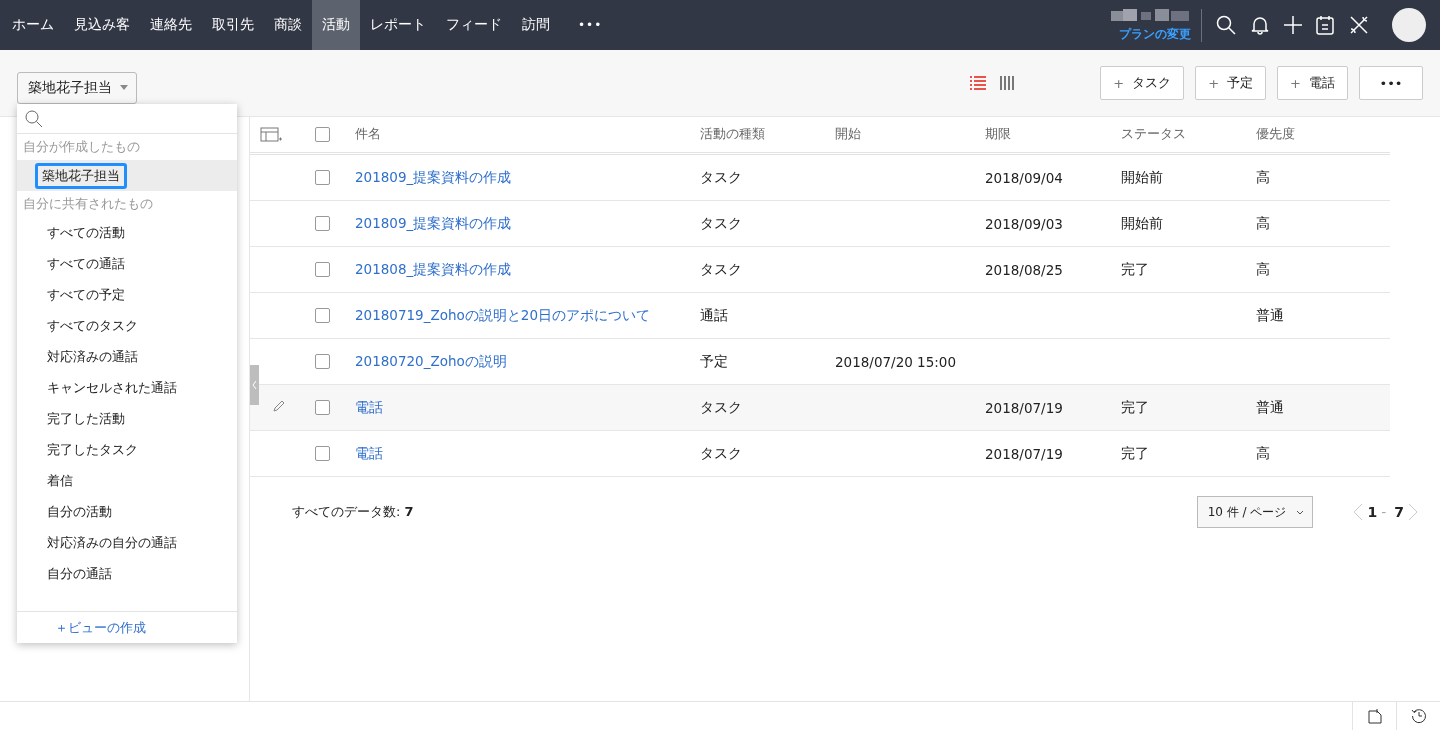 The width and height of the screenshot is (1440, 730). I want to click on bell-icon, so click(1260, 25).